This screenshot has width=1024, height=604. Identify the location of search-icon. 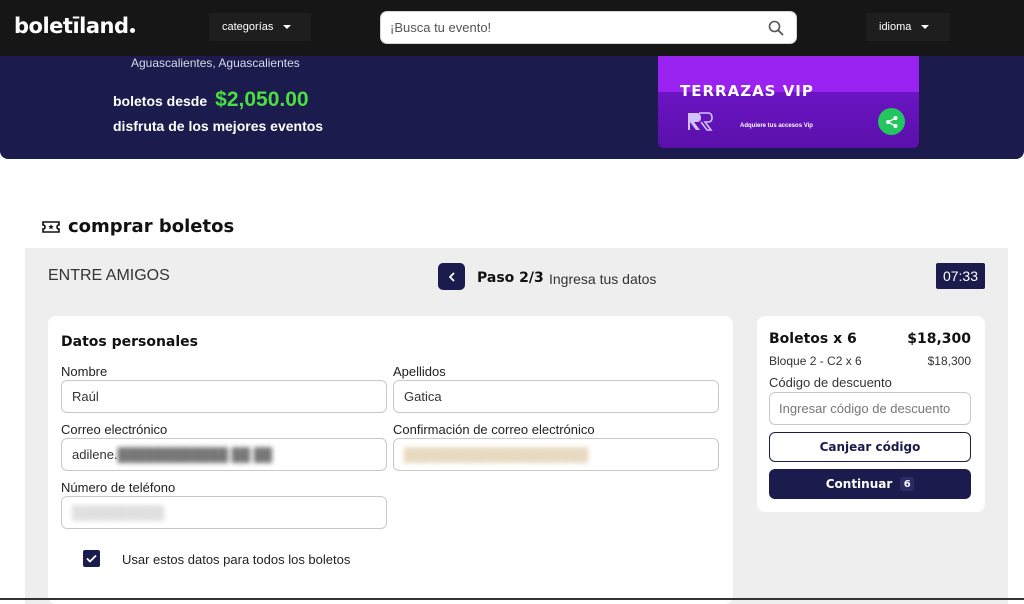
(776, 28).